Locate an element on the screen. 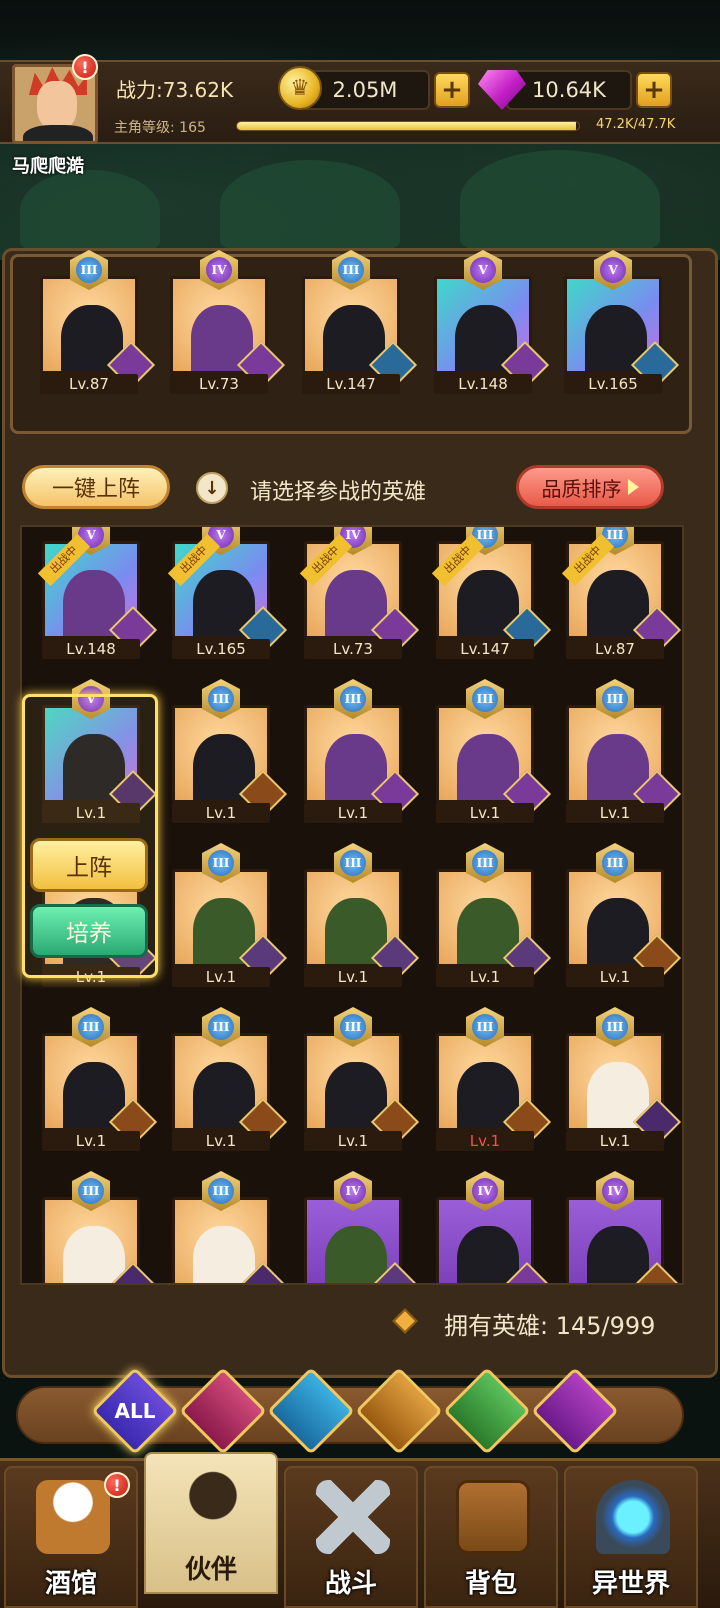 Image resolution: width=720 pixels, height=1608 pixels. one-click-deploy-button: 一键上阵 is located at coordinates (96, 487).